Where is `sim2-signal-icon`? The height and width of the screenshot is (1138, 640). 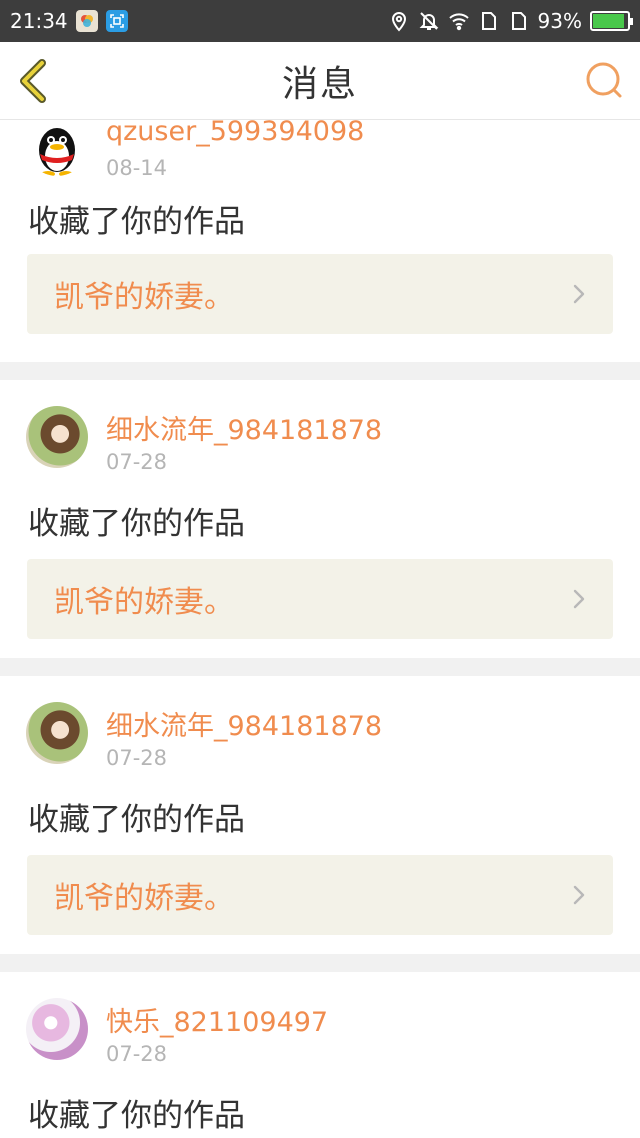
sim2-signal-icon is located at coordinates (518, 21).